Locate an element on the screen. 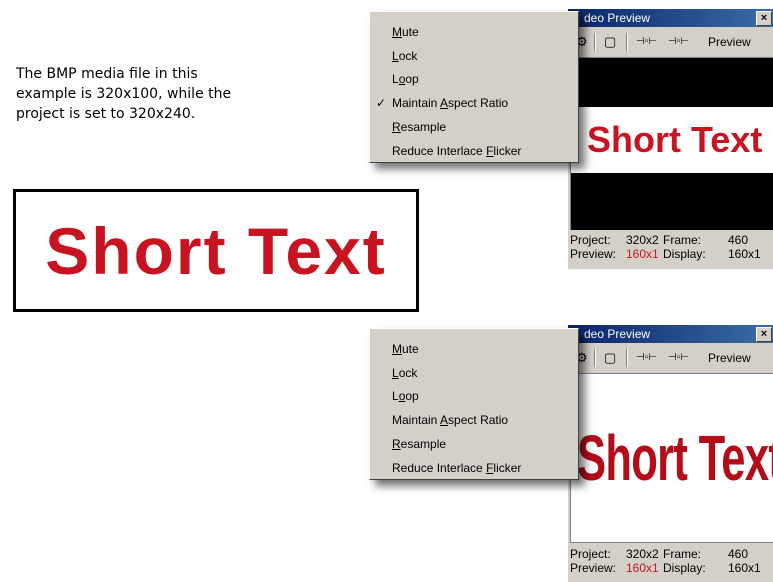 The image size is (773, 582). menu-item-maintain-aspect-ratio: ✓ Maintain Aspect Ratio is located at coordinates (474, 103).